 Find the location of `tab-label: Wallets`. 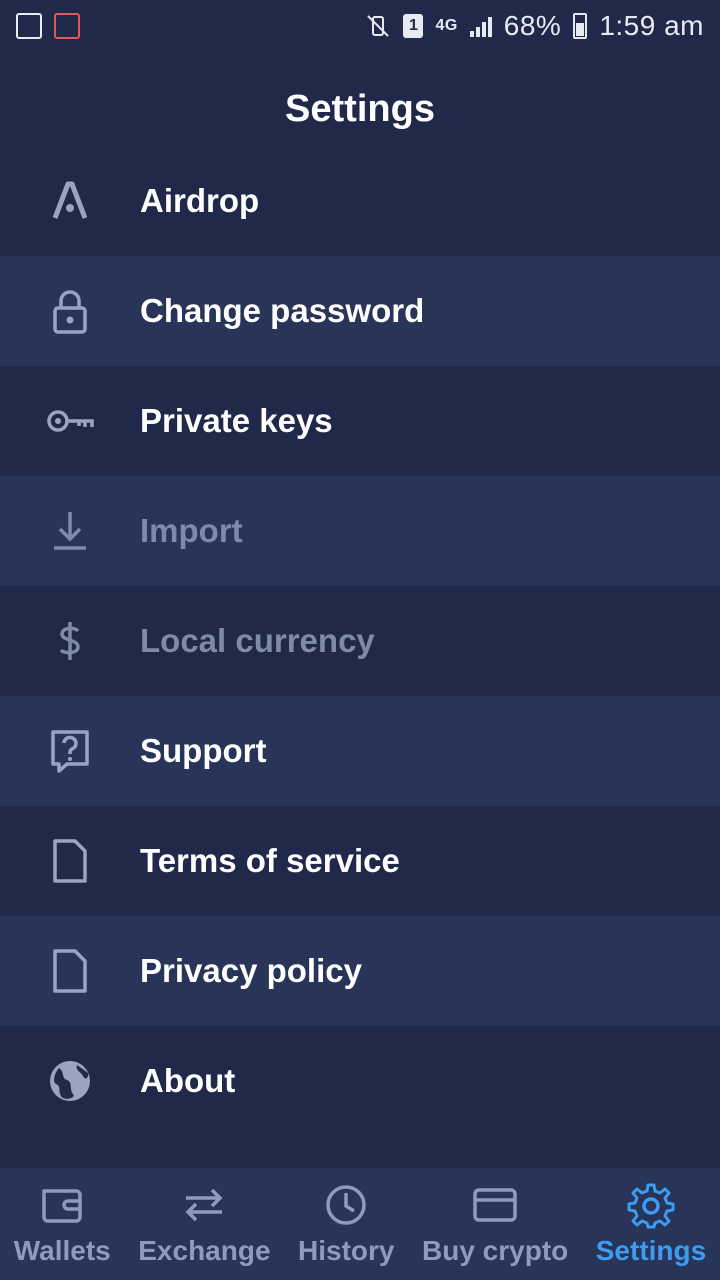

tab-label: Wallets is located at coordinates (62, 1250).